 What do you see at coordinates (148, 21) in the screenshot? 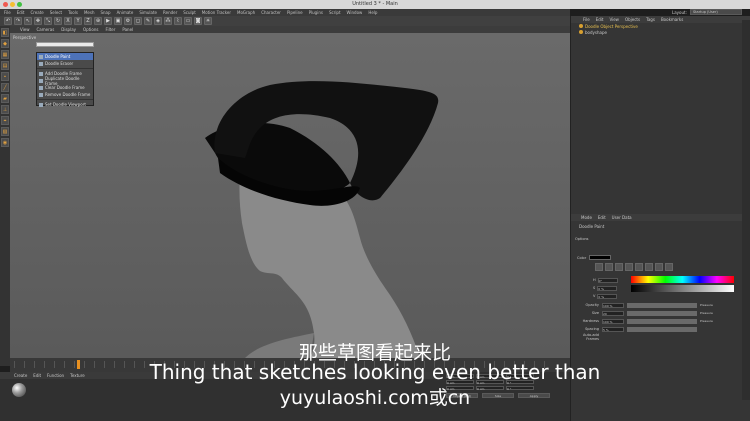
I see `pen-icon: ✎` at bounding box center [148, 21].